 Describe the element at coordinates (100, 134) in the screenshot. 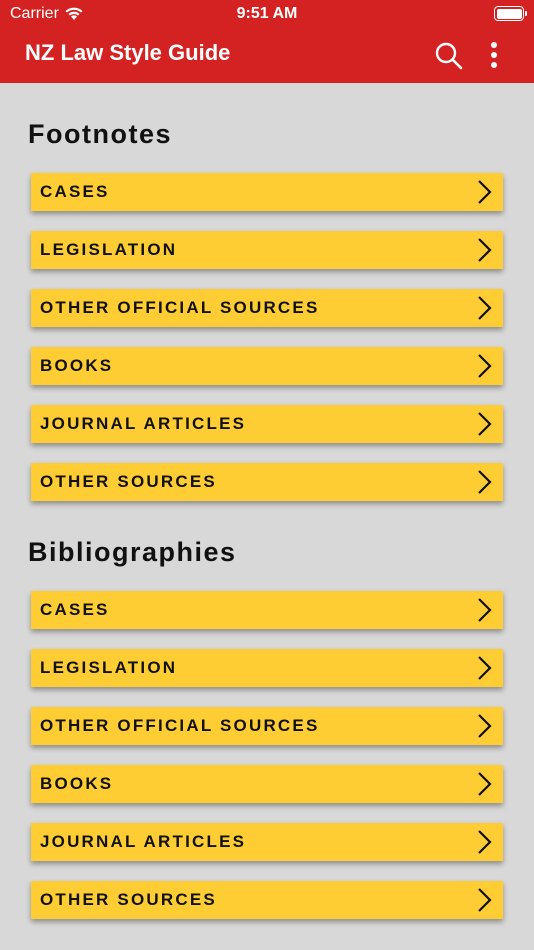

I see `section-title-footnotes: Footnotes` at that location.